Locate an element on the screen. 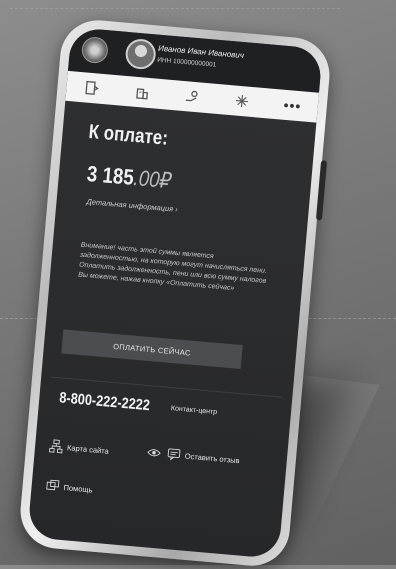 The height and width of the screenshot is (569, 396). document-tag-icon is located at coordinates (91, 87).